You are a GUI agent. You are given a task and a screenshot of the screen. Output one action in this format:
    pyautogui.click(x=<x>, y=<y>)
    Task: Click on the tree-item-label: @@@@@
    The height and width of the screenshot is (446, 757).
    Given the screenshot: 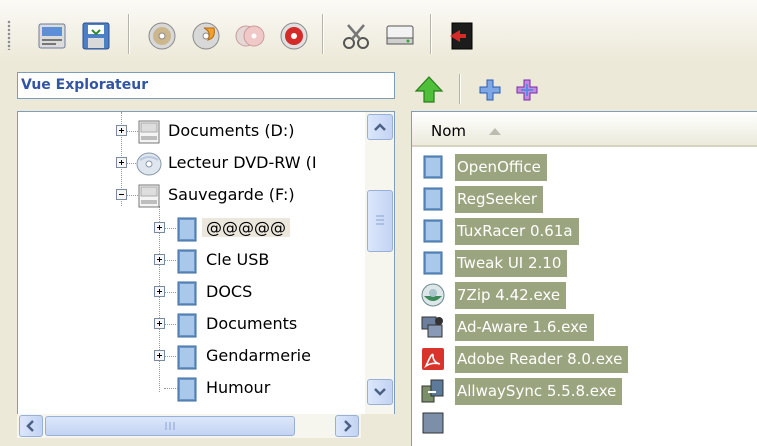 What is the action you would take?
    pyautogui.click(x=246, y=227)
    